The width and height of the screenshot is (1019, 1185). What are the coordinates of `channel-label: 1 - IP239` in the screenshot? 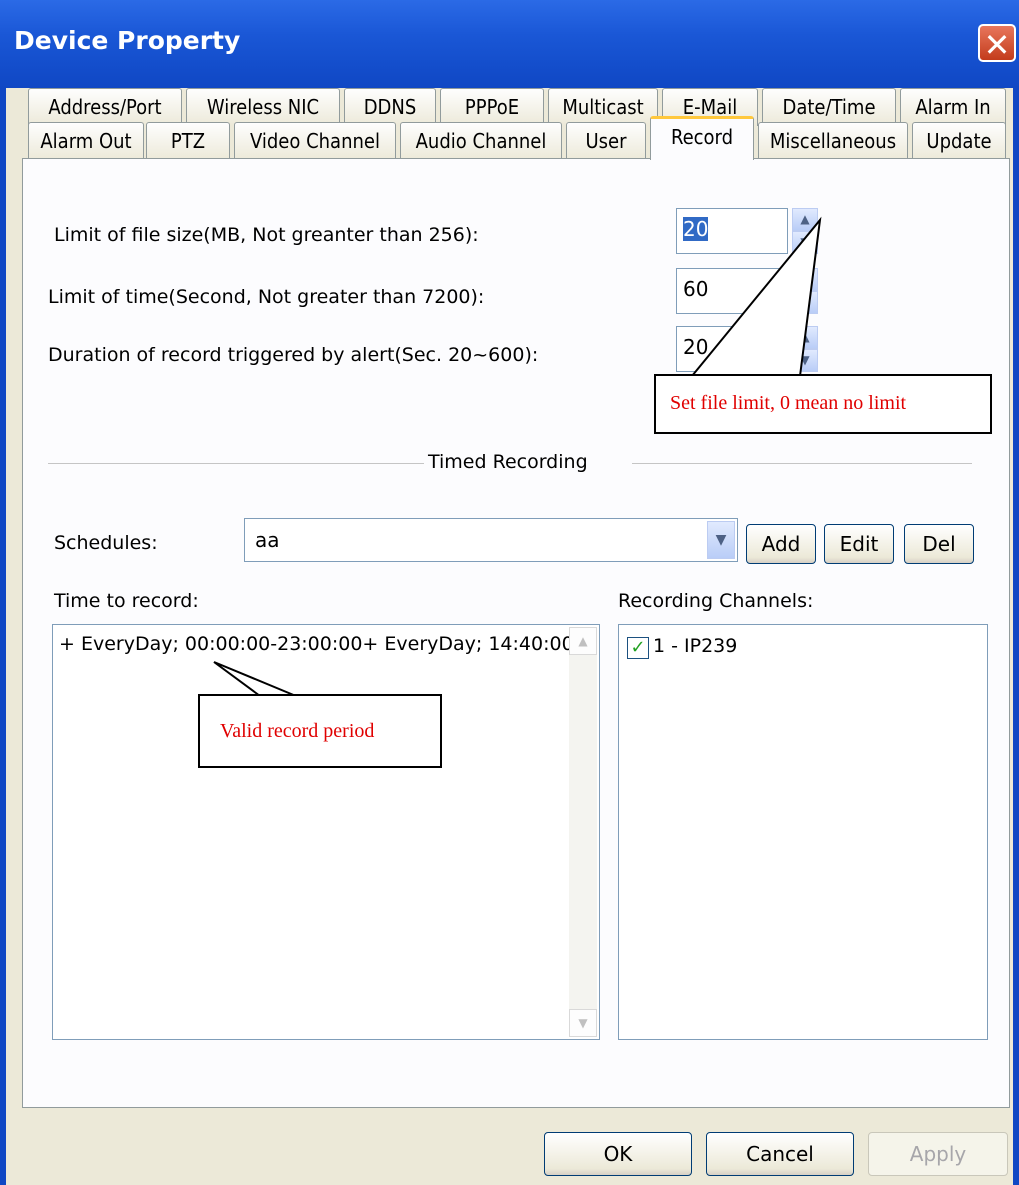 It's located at (695, 646).